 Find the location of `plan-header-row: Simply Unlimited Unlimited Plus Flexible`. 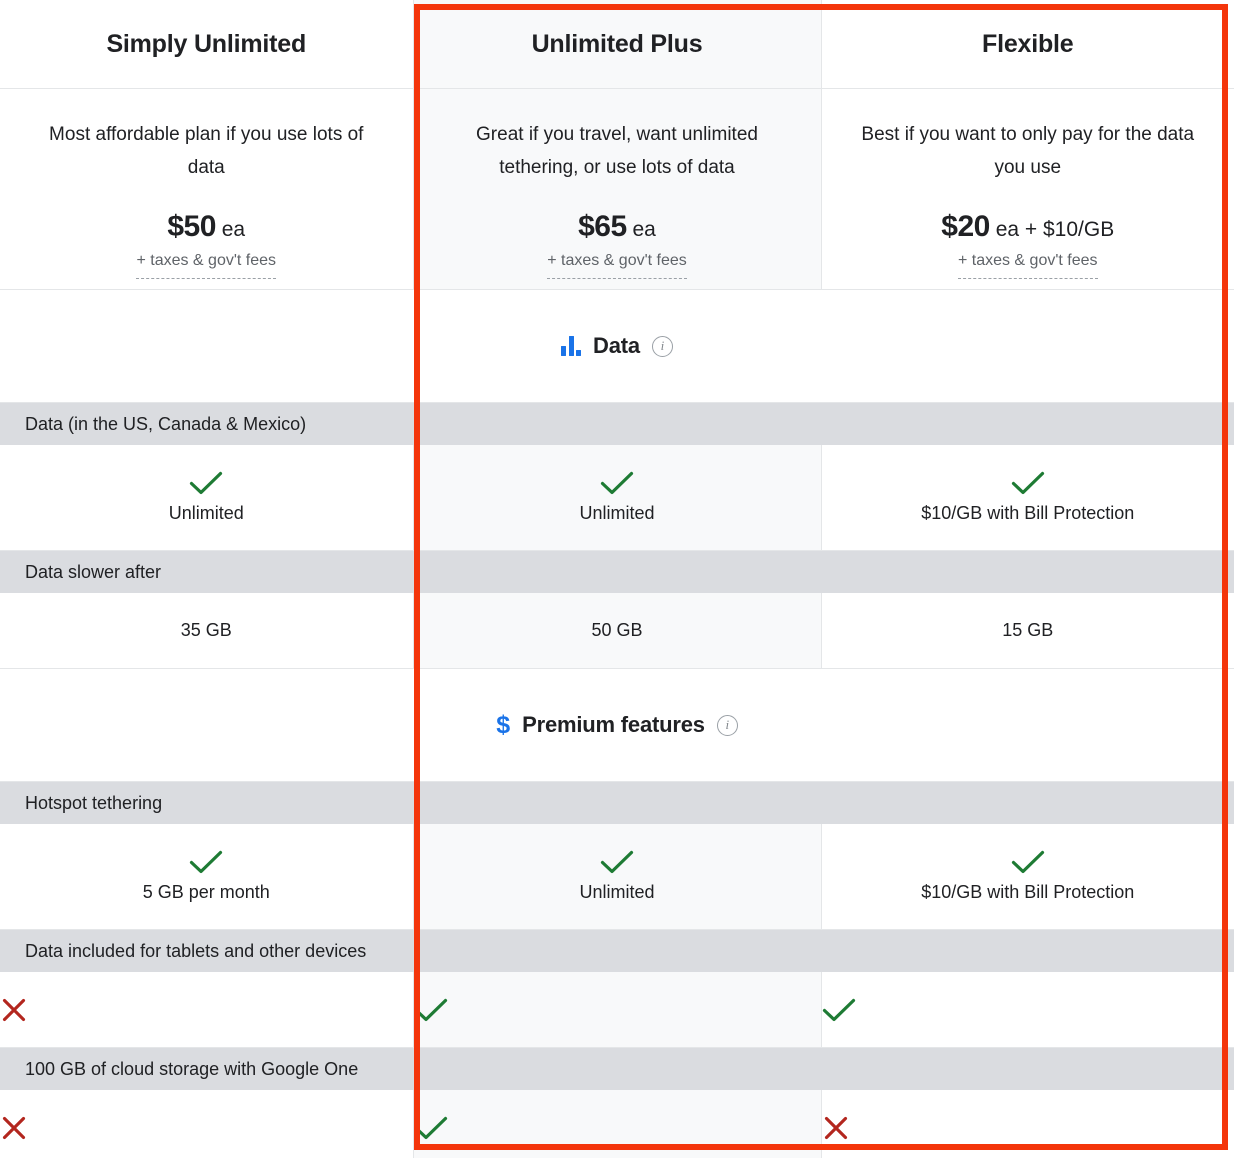

plan-header-row: Simply Unlimited Unlimited Plus Flexible is located at coordinates (617, 44).